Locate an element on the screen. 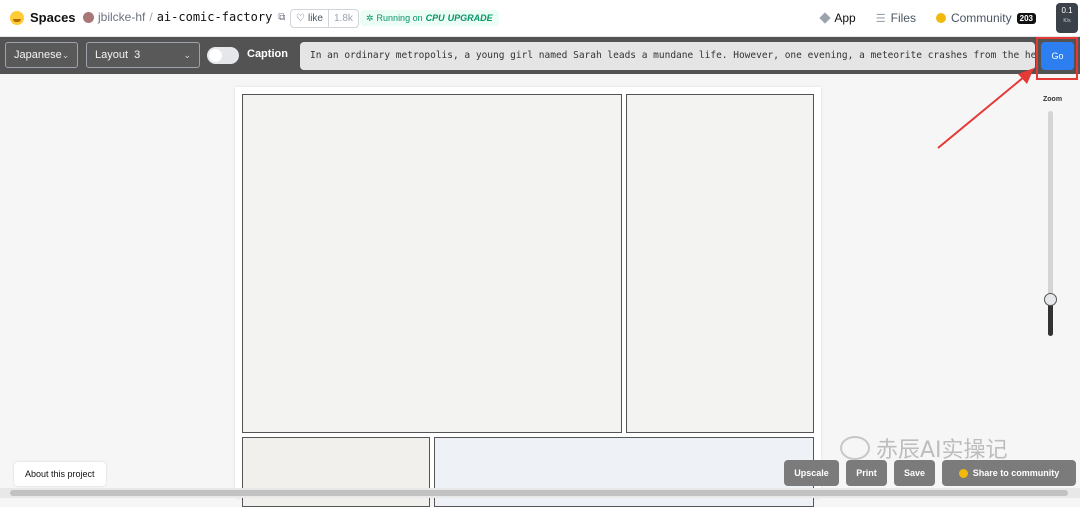 Image resolution: width=1080 pixels, height=507 pixels. upgrade-label: UPGRADE is located at coordinates (470, 18).